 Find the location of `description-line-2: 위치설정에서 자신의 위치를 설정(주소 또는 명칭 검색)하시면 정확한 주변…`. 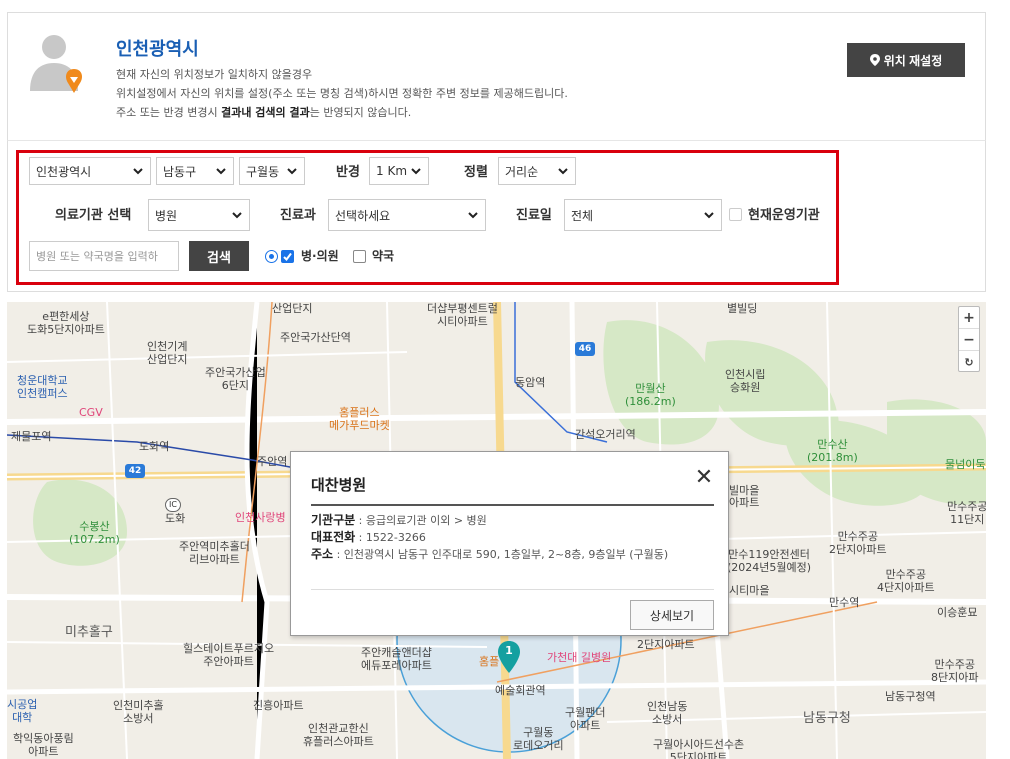

description-line-2: 위치설정에서 자신의 위치를 설정(주소 또는 명칭 검색)하시면 정확한 주변… is located at coordinates (342, 93).